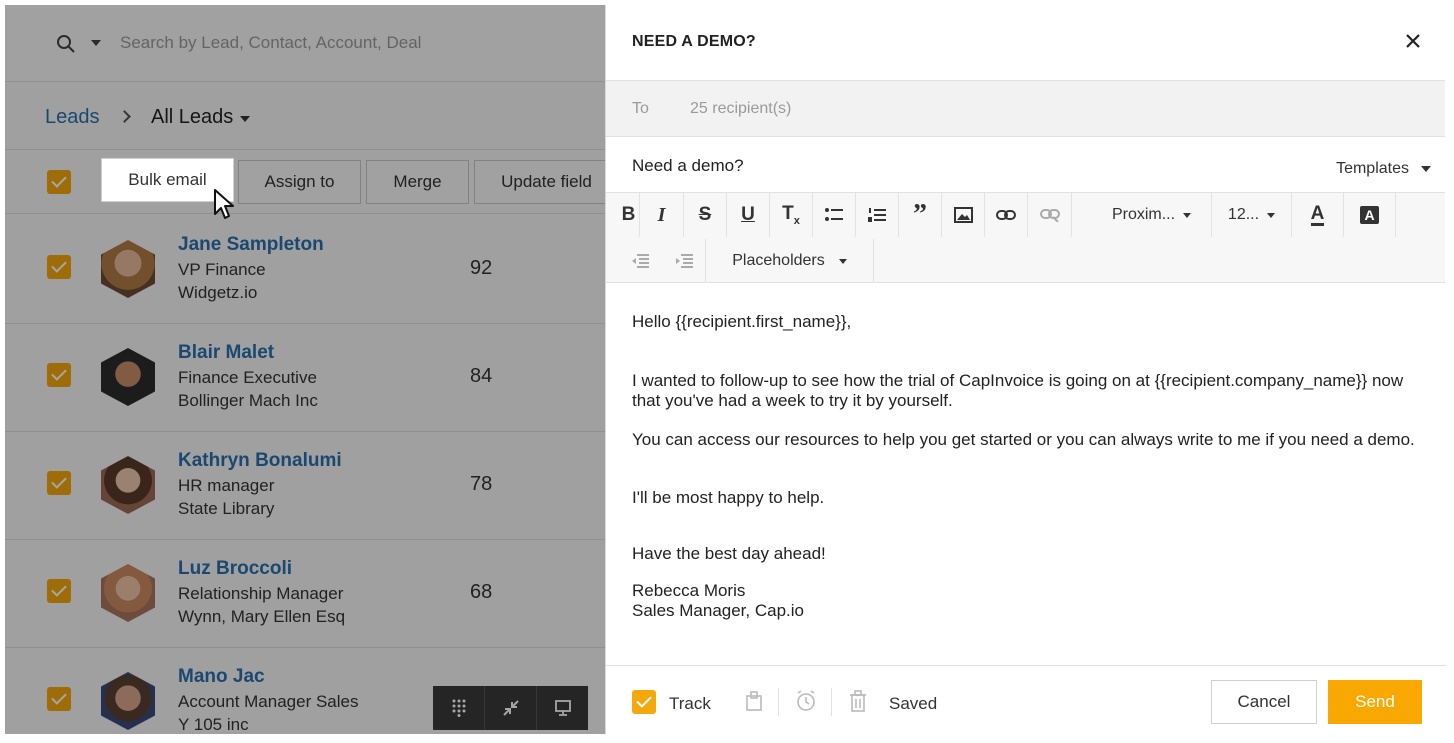 The image size is (1454, 743). I want to click on saved-status: Saved, so click(913, 703).